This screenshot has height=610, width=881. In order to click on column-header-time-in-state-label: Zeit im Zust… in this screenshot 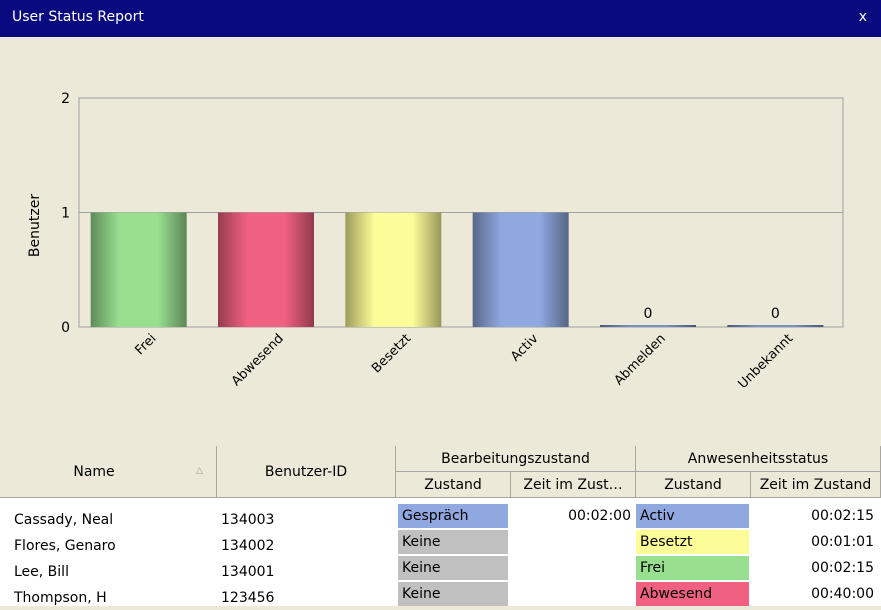, I will do `click(573, 485)`.